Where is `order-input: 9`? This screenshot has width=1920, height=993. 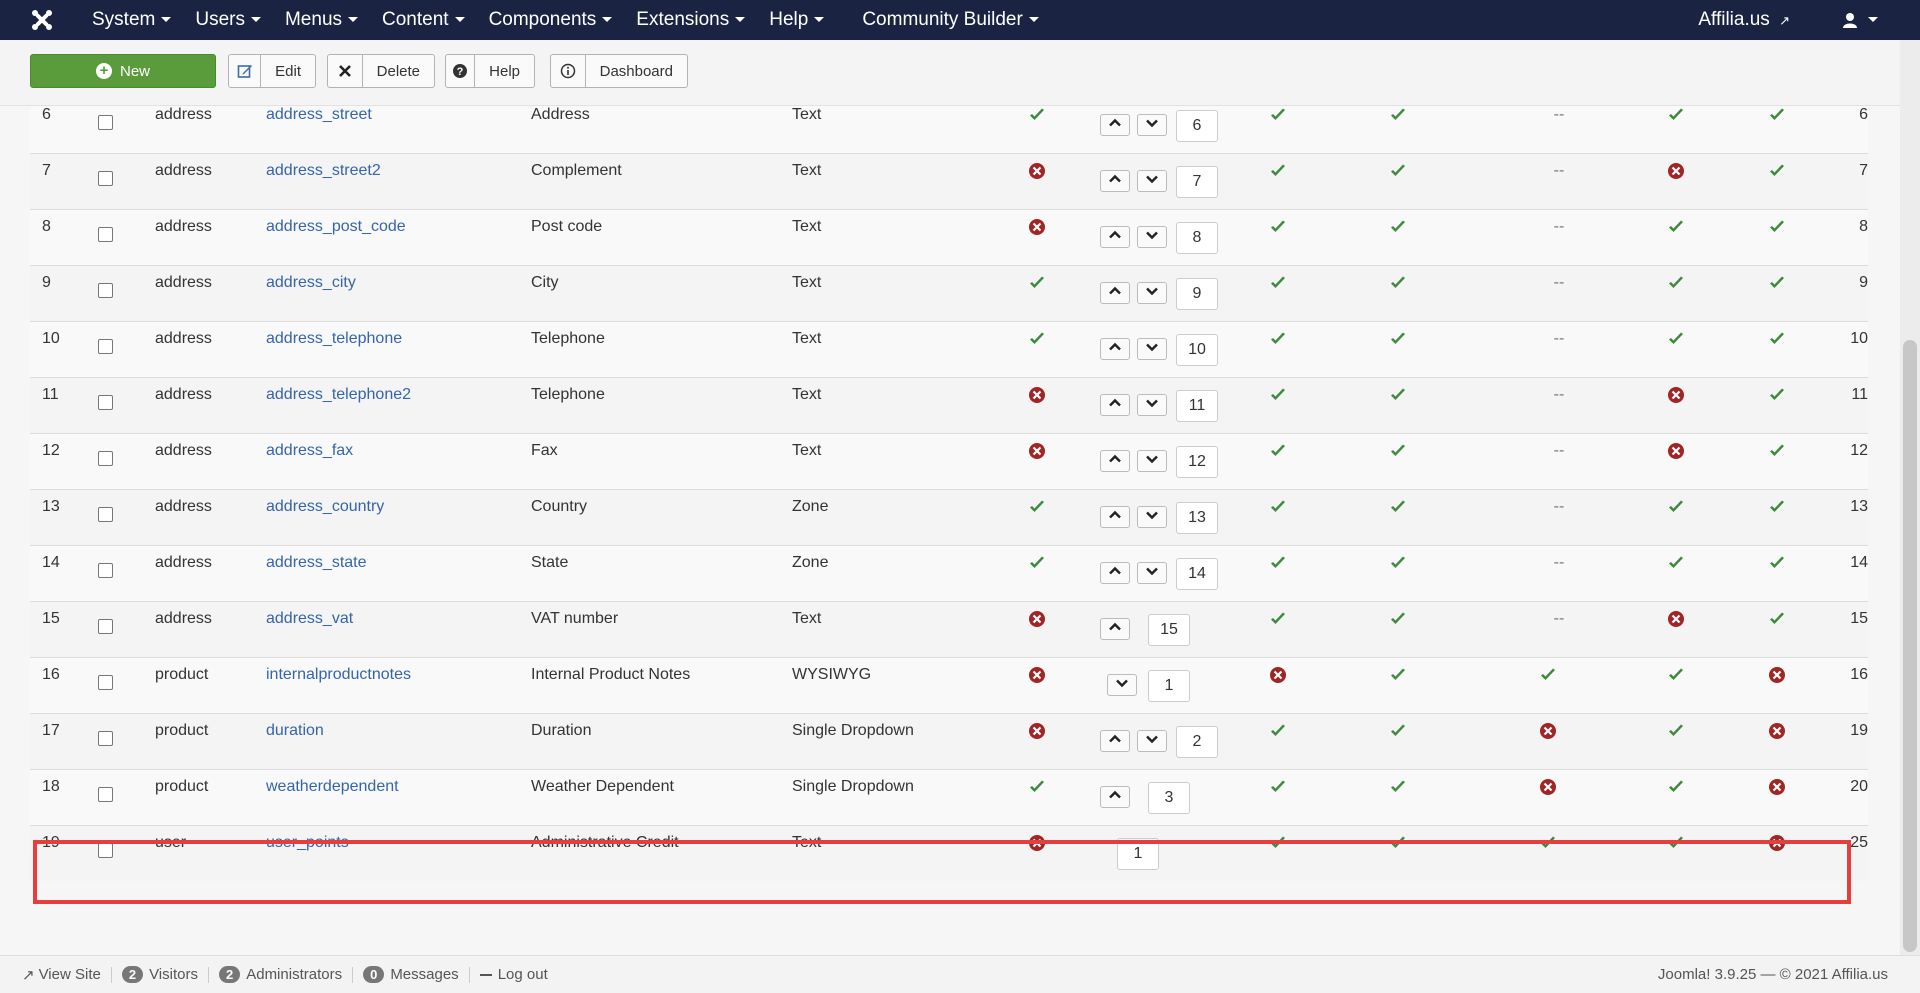 order-input: 9 is located at coordinates (1197, 294).